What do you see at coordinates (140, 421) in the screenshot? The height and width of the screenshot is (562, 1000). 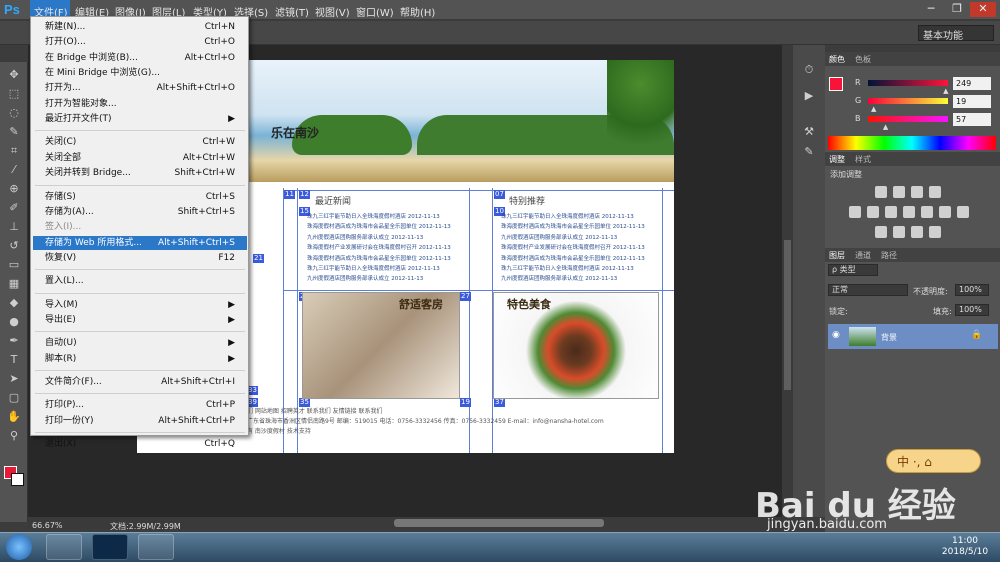 I see `file-menu-item: 打印一份(Y) Alt+Shift+Ctrl+P` at bounding box center [140, 421].